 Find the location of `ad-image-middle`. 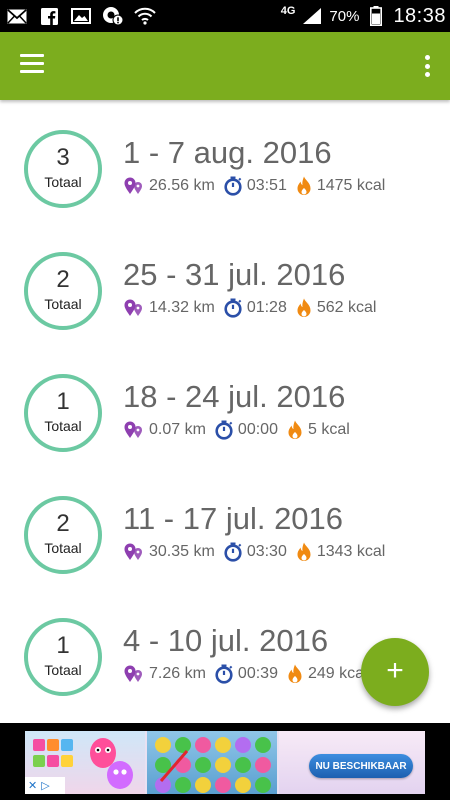

ad-image-middle is located at coordinates (212, 762).